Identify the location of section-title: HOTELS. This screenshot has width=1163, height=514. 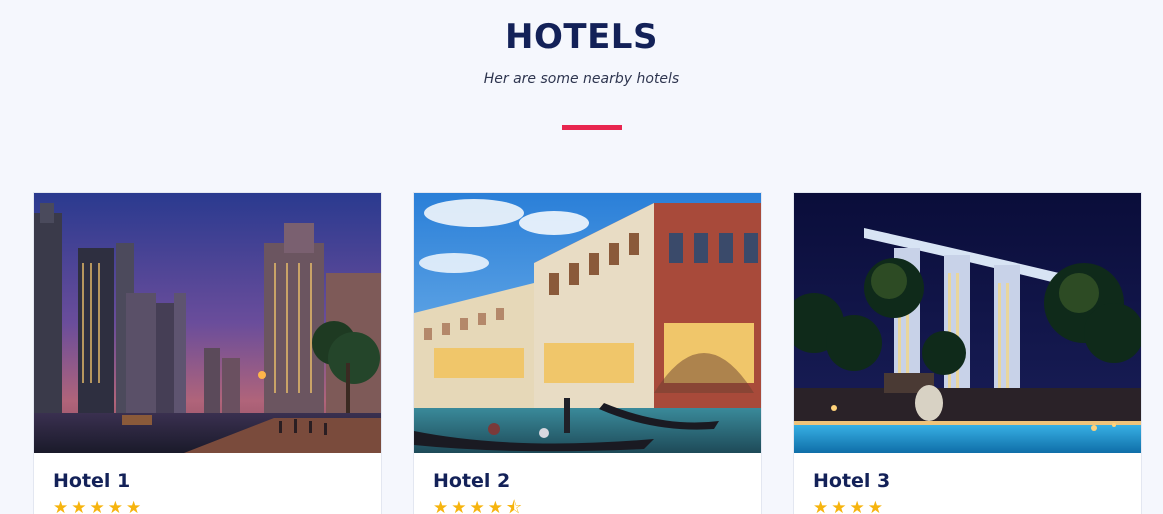
(581, 37).